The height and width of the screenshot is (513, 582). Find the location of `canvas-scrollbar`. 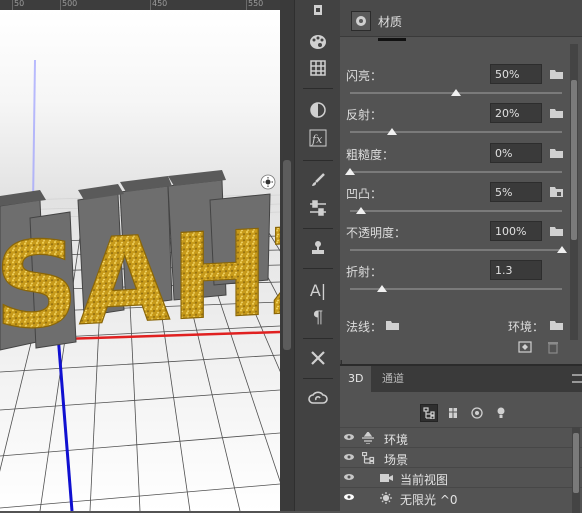

canvas-scrollbar is located at coordinates (287, 255).